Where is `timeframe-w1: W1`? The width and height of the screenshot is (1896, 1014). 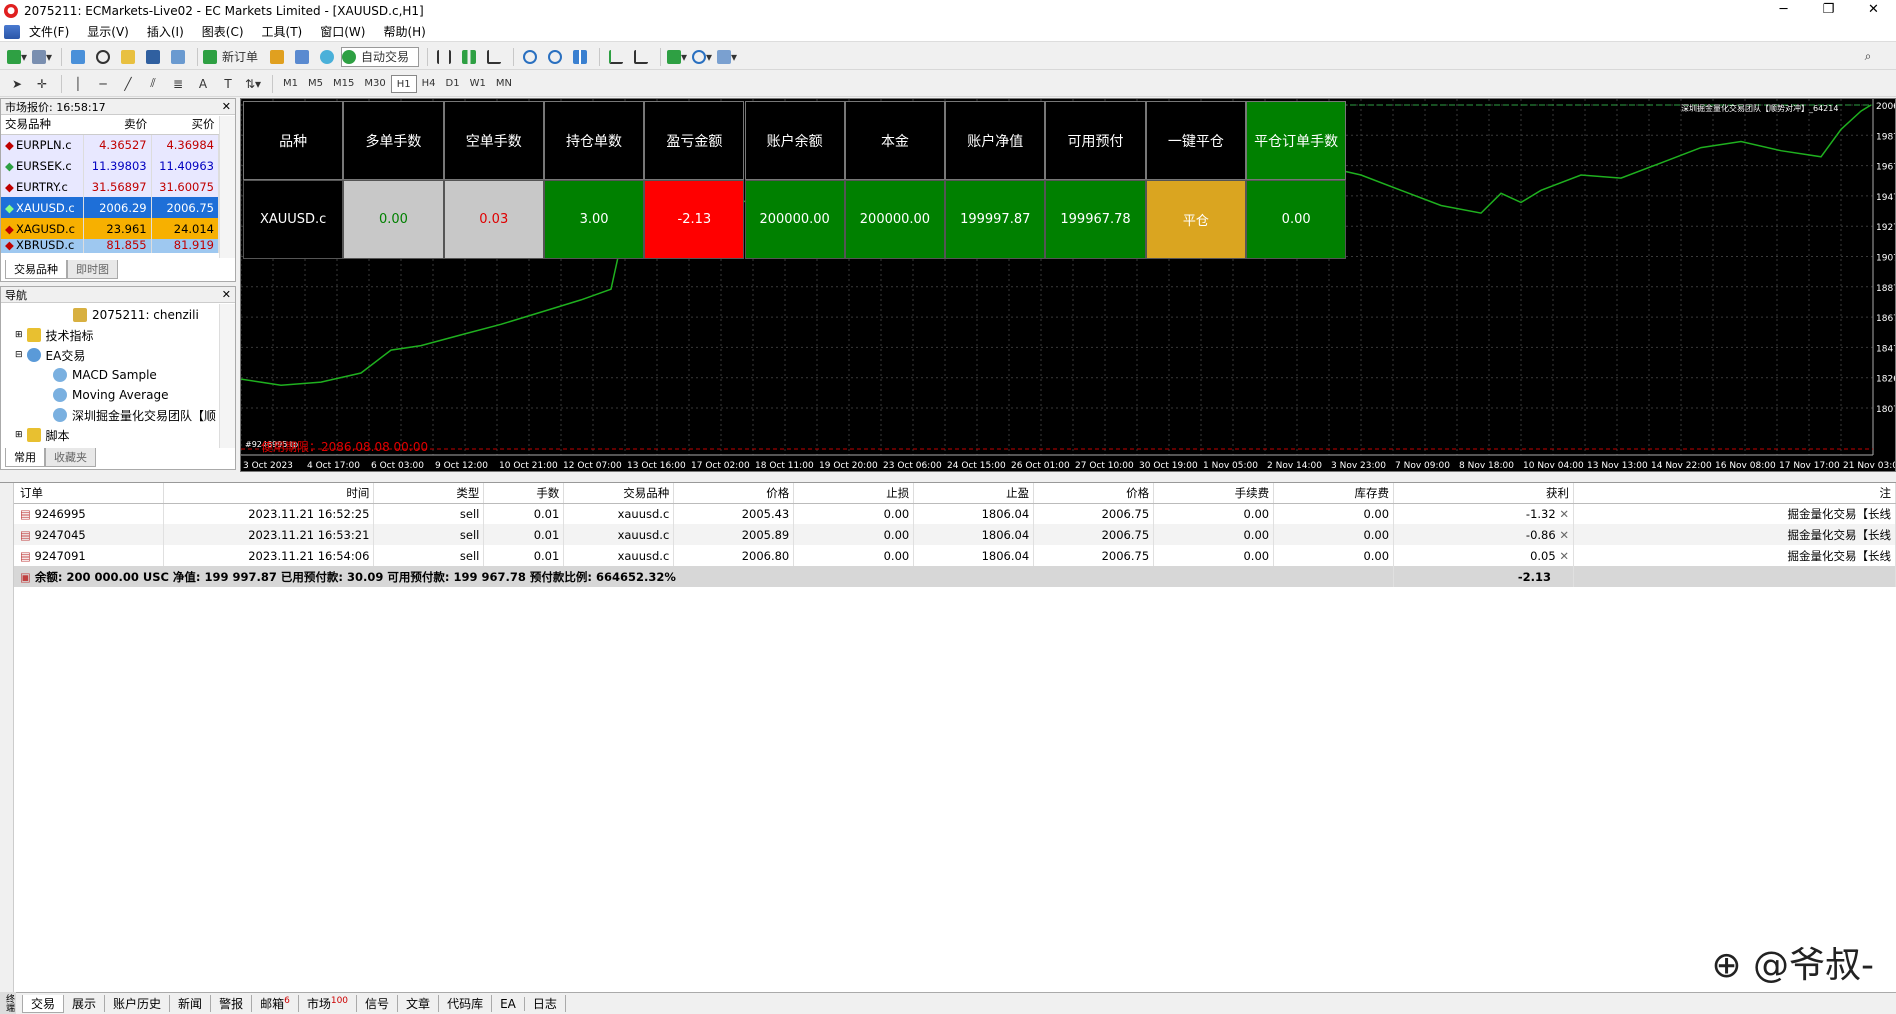
timeframe-w1: W1 is located at coordinates (478, 84).